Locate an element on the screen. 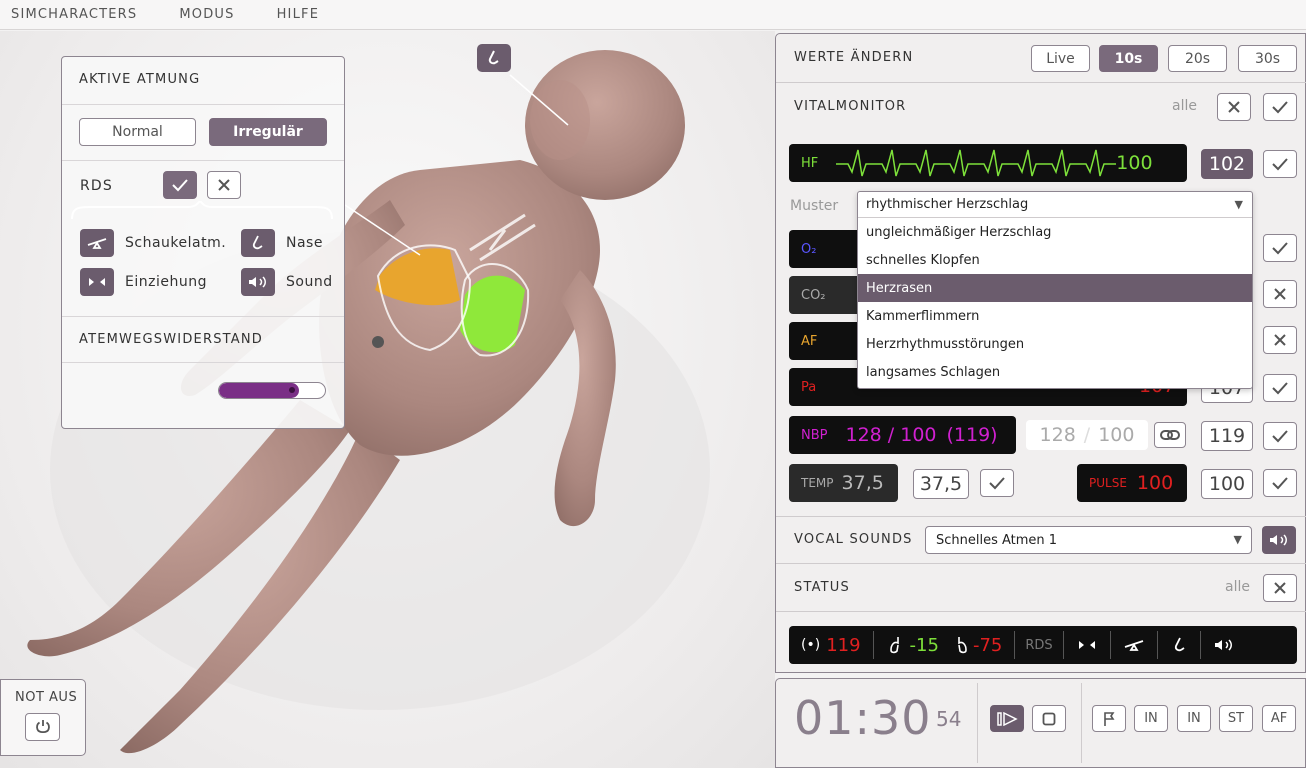  event-af-button: AF is located at coordinates (1279, 718).